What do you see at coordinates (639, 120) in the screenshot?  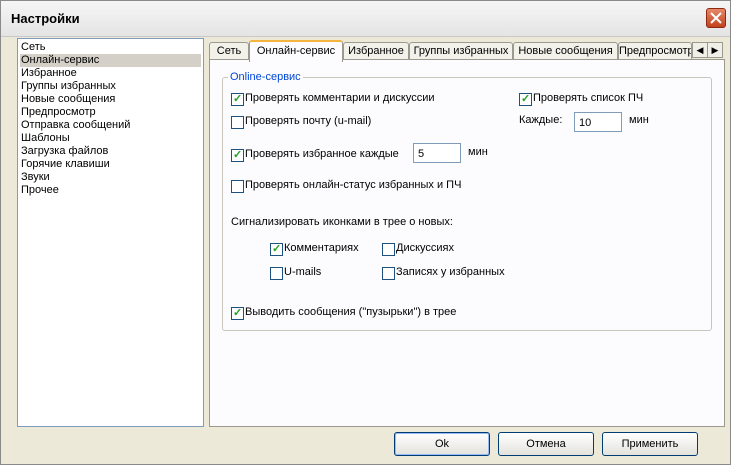 I see `pch-interval-unit: мин` at bounding box center [639, 120].